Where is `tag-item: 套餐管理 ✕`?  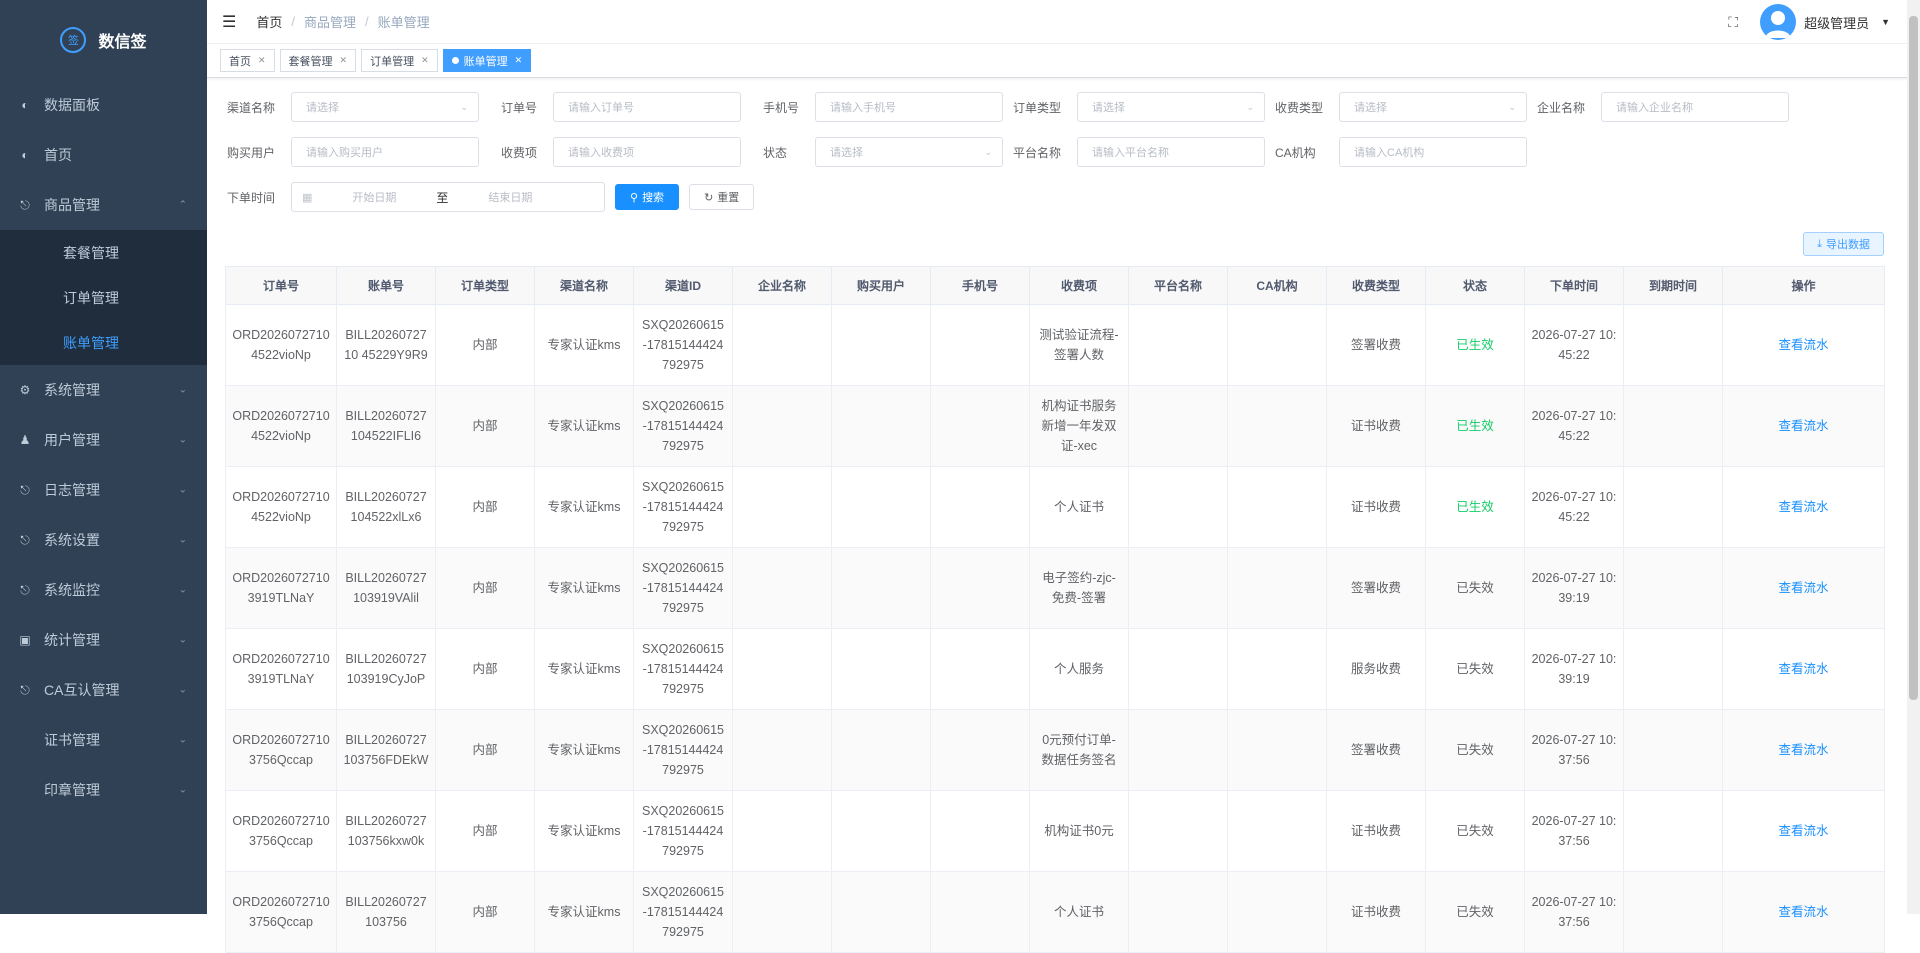
tag-item: 套餐管理 ✕ is located at coordinates (318, 60).